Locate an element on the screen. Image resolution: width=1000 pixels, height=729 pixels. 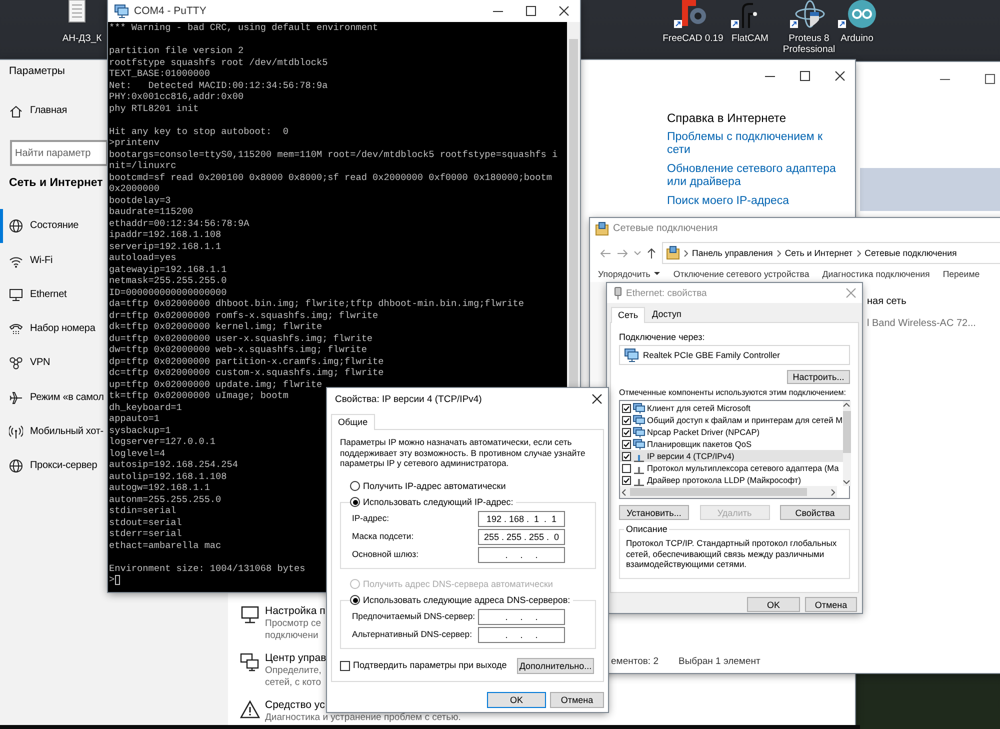
radio-option: Использовать следующий IP-адрес: is located at coordinates (433, 502).